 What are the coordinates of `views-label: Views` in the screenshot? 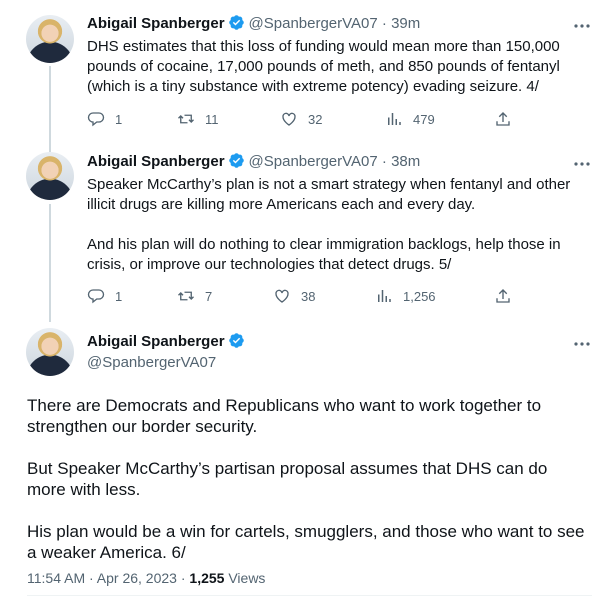 It's located at (245, 578).